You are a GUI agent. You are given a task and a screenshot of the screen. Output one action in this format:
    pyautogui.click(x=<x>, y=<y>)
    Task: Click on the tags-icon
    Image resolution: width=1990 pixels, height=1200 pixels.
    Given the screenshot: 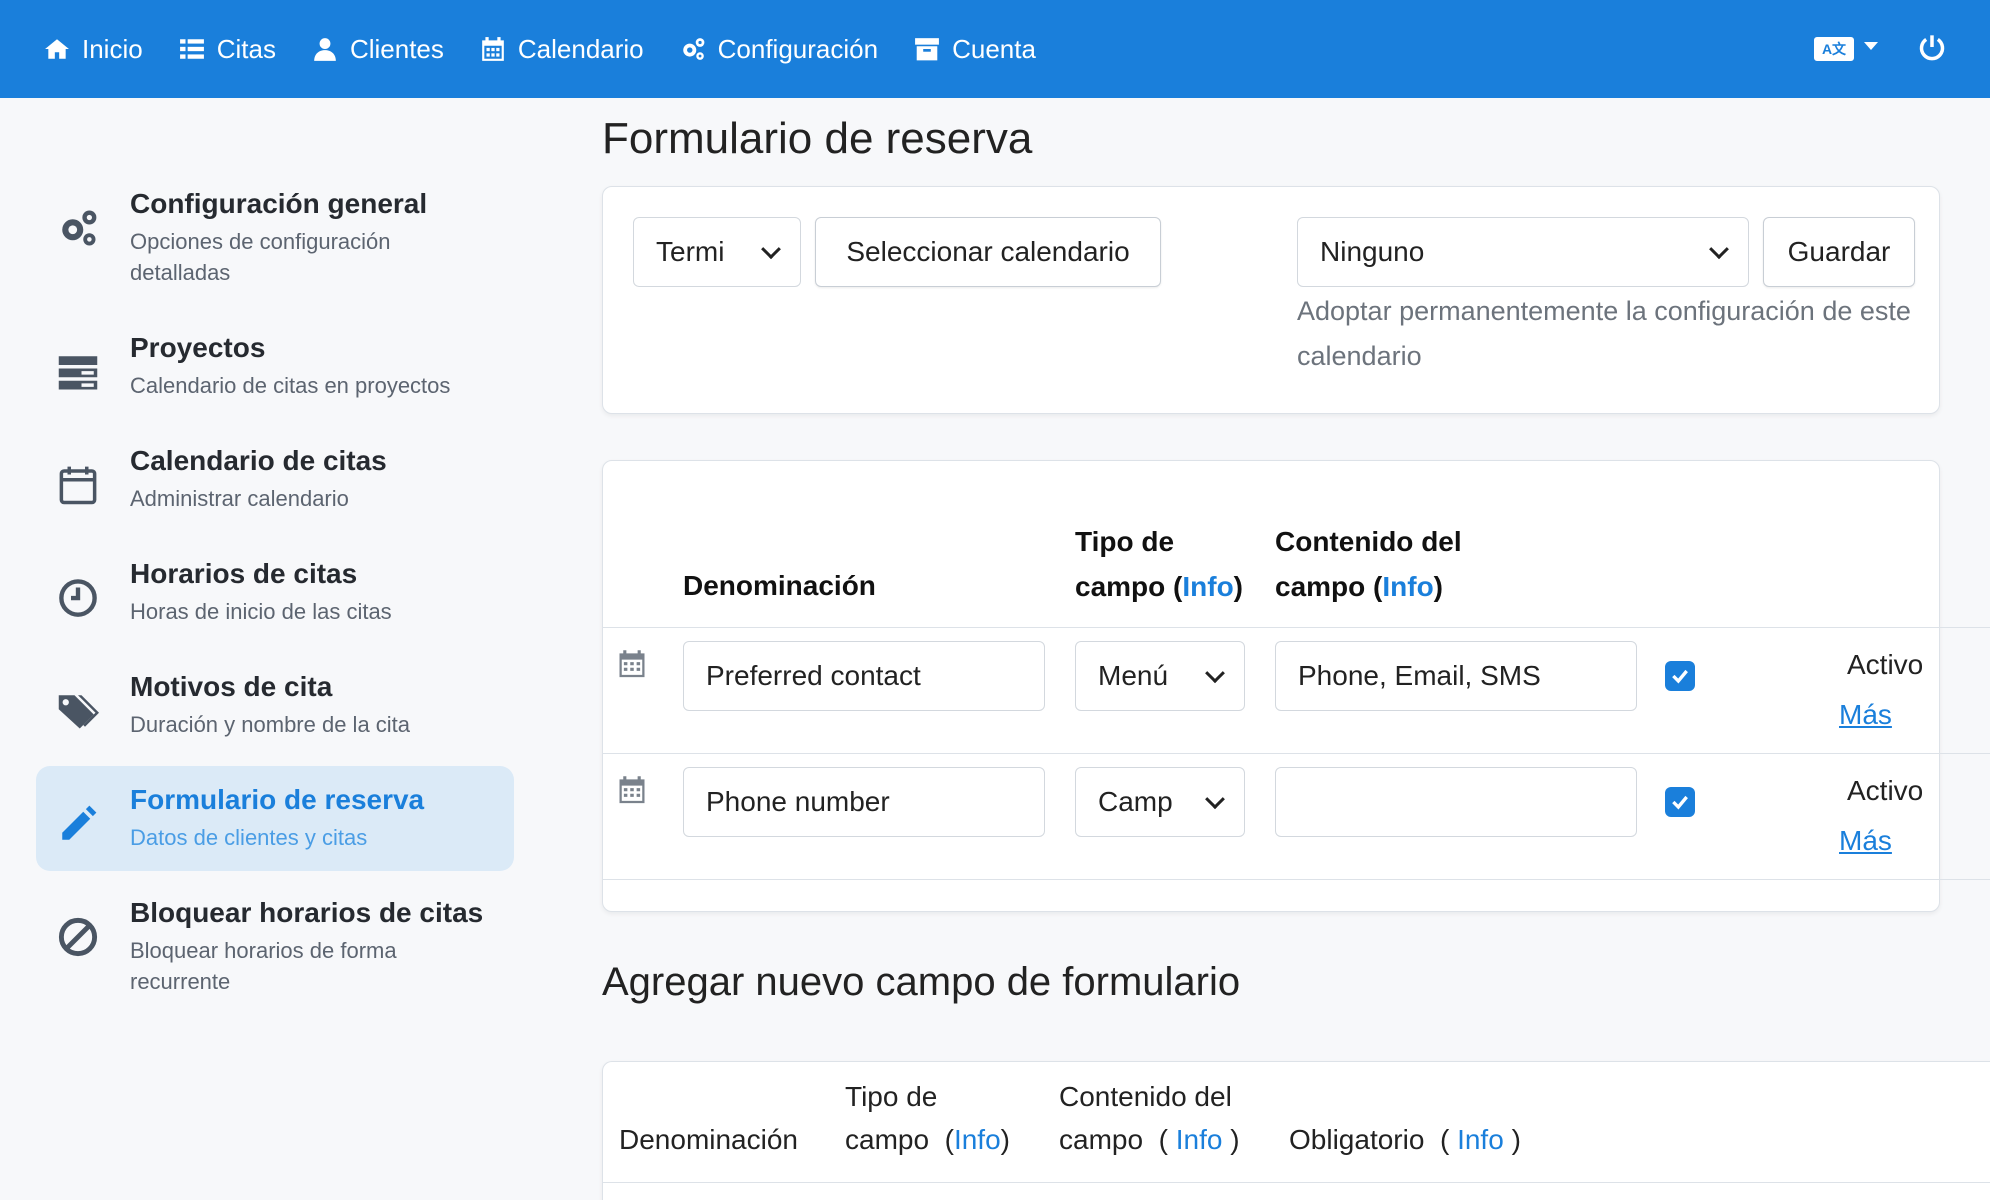 What is the action you would take?
    pyautogui.click(x=78, y=711)
    